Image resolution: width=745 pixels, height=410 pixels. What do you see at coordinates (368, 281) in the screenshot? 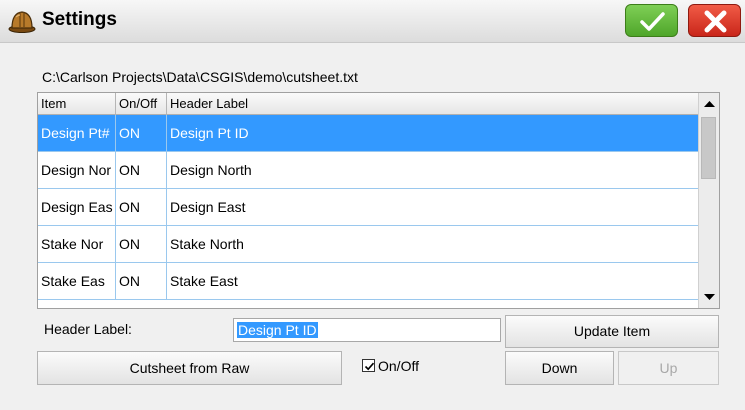
I see `table-row: Stake Eas ON Stake East` at bounding box center [368, 281].